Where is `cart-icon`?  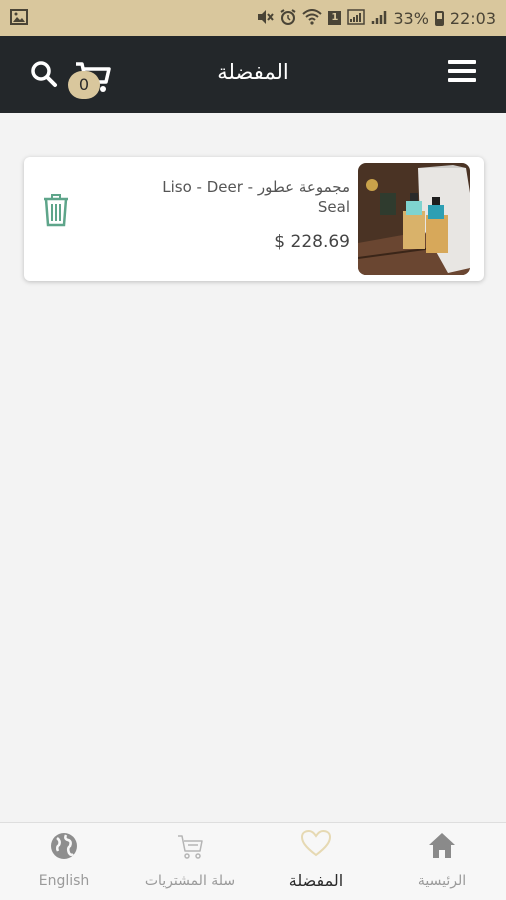 cart-icon is located at coordinates (190, 847).